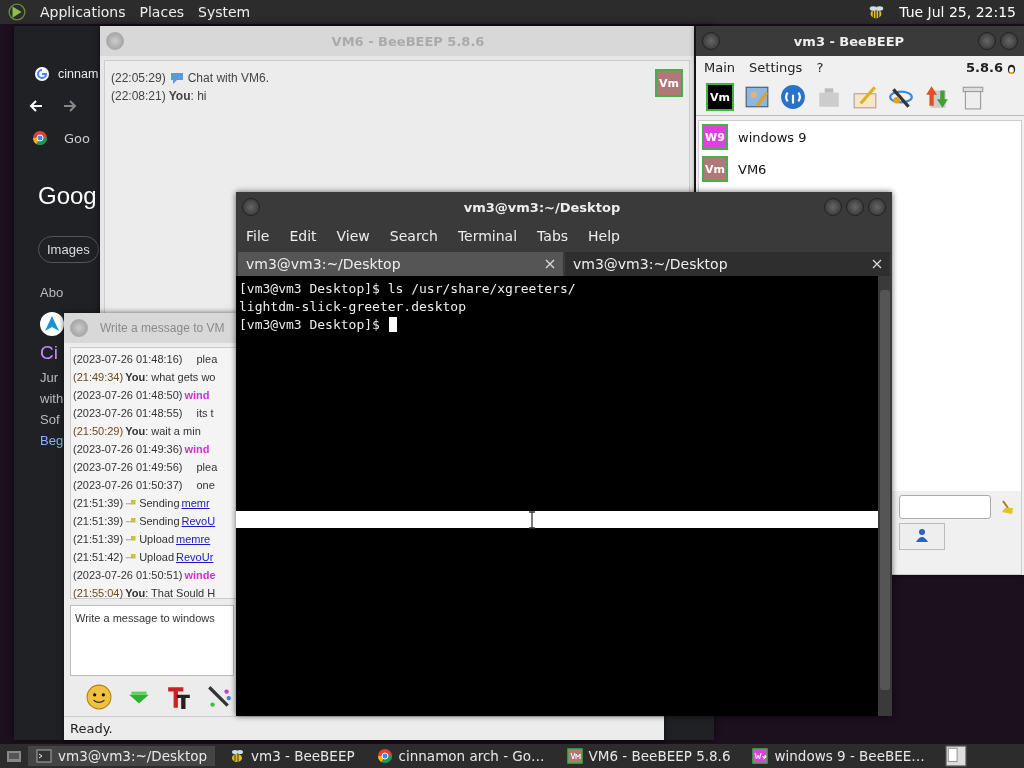  Describe the element at coordinates (122, 756) in the screenshot. I see `taskbar-button: vm3@vm3:~/Desktop` at that location.